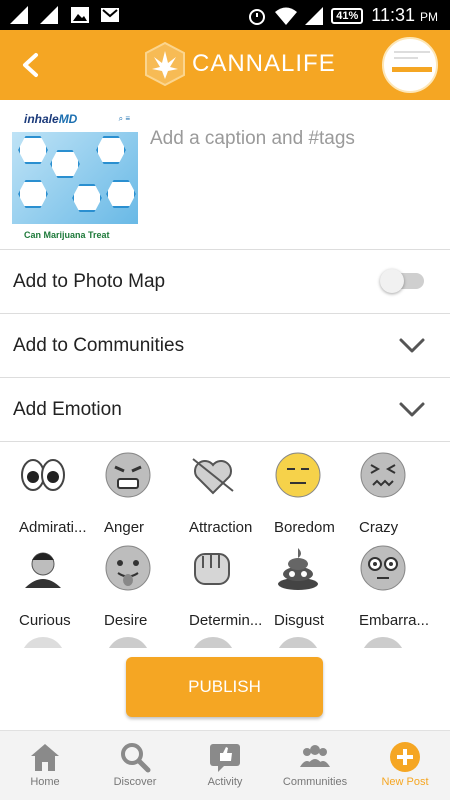  I want to click on fist-icon, so click(212, 569).